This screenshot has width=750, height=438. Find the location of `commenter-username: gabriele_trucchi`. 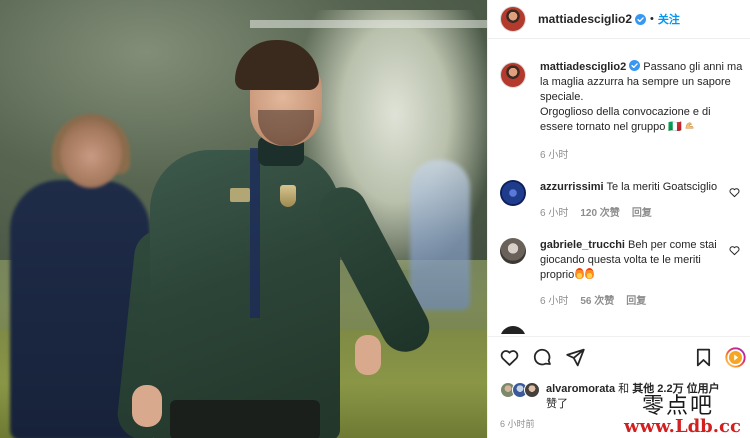

commenter-username: gabriele_trucchi is located at coordinates (582, 245).